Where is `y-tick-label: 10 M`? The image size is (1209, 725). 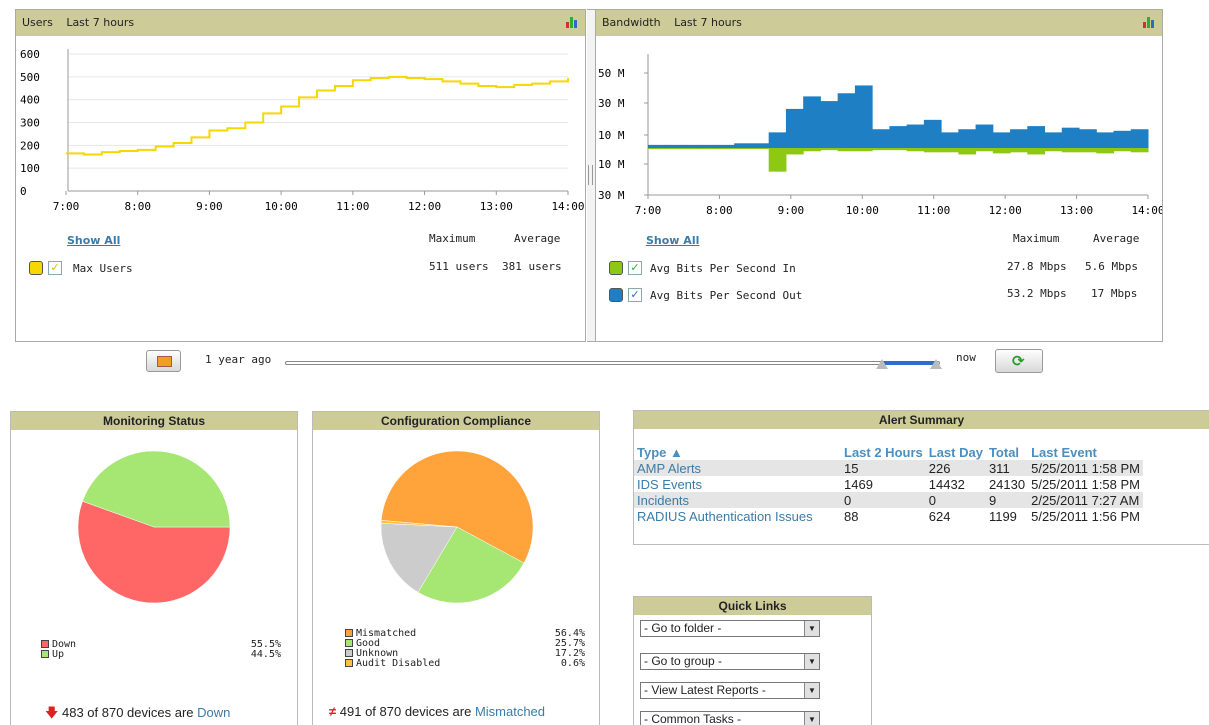 y-tick-label: 10 M is located at coordinates (611, 164).